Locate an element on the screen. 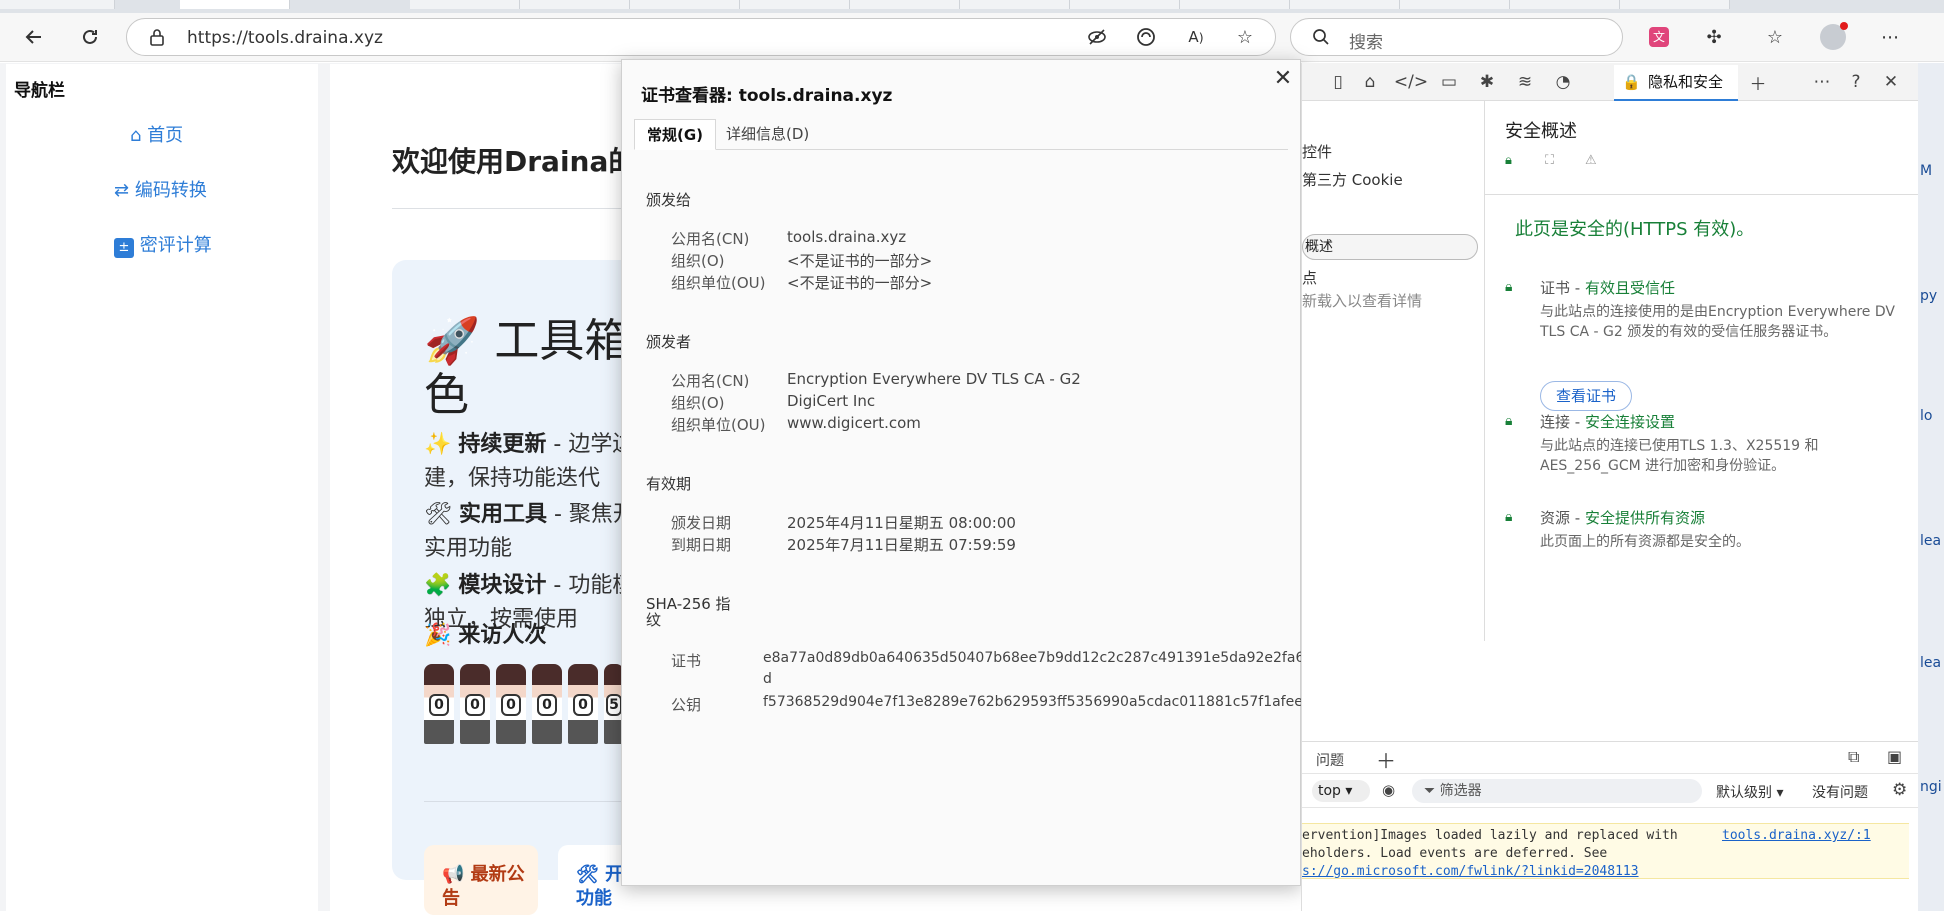  nav-item-home: ⌂ 首页 is located at coordinates (156, 134).